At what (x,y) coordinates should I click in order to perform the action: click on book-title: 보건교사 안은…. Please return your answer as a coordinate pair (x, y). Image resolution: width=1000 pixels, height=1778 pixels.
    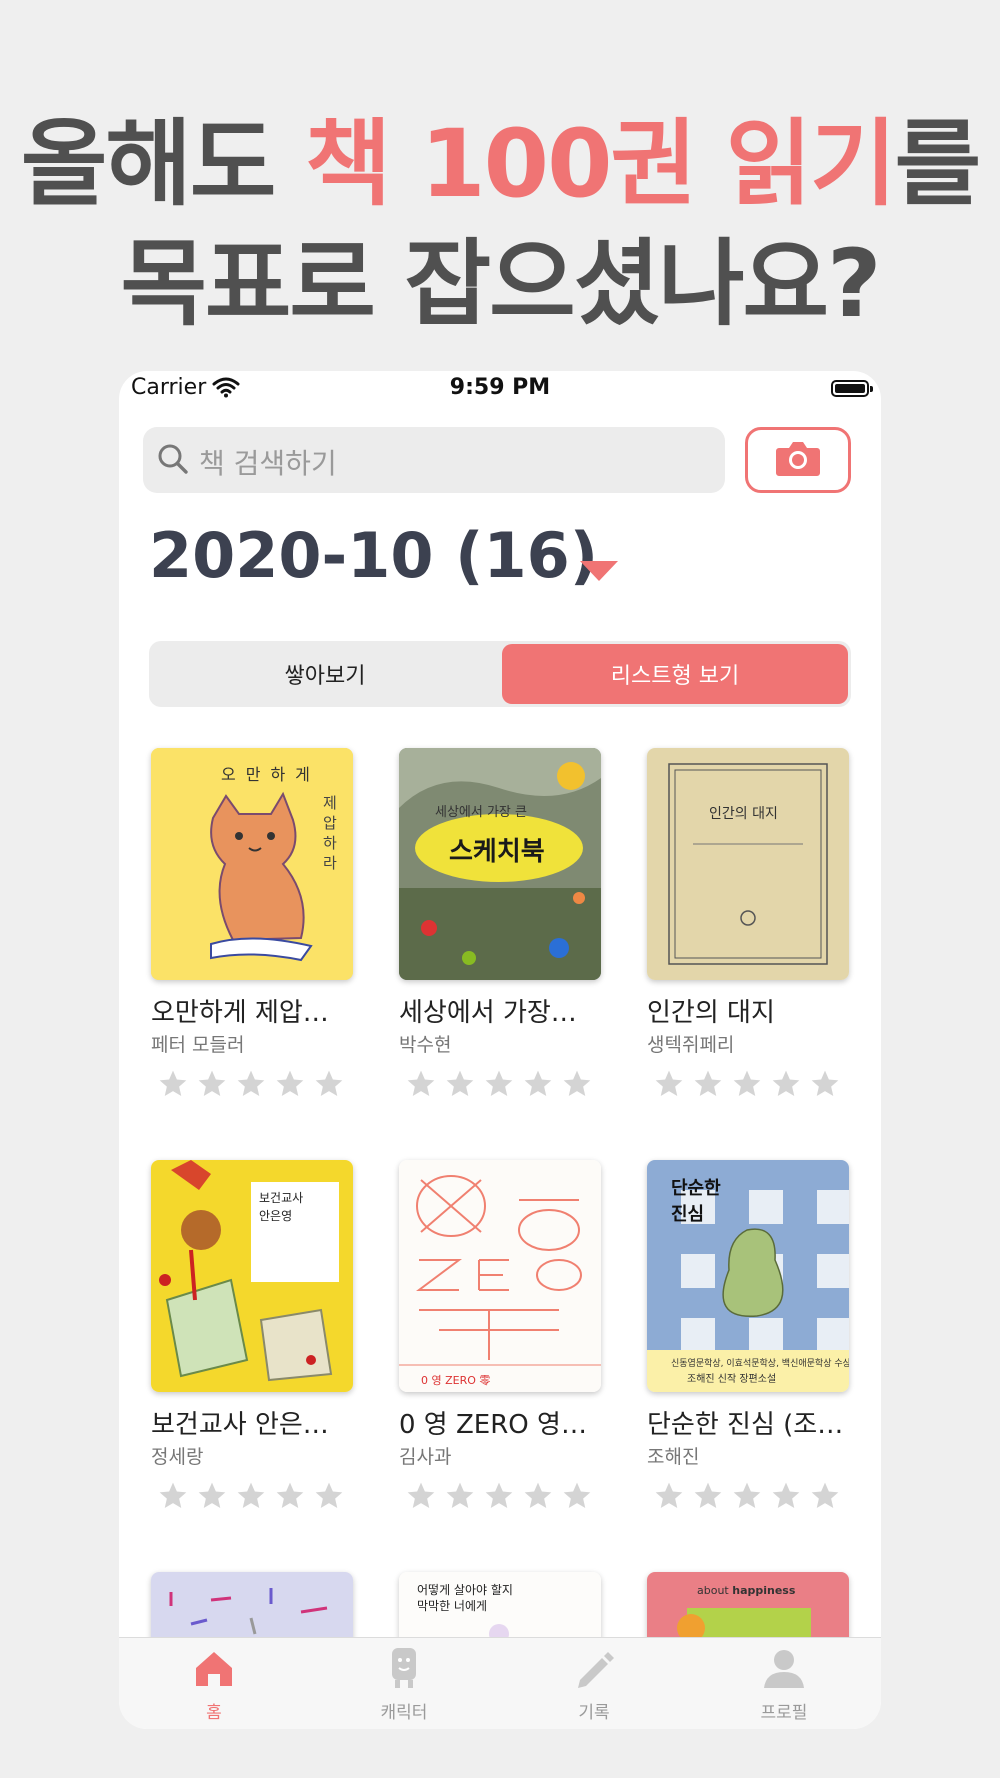
    Looking at the image, I should click on (240, 1425).